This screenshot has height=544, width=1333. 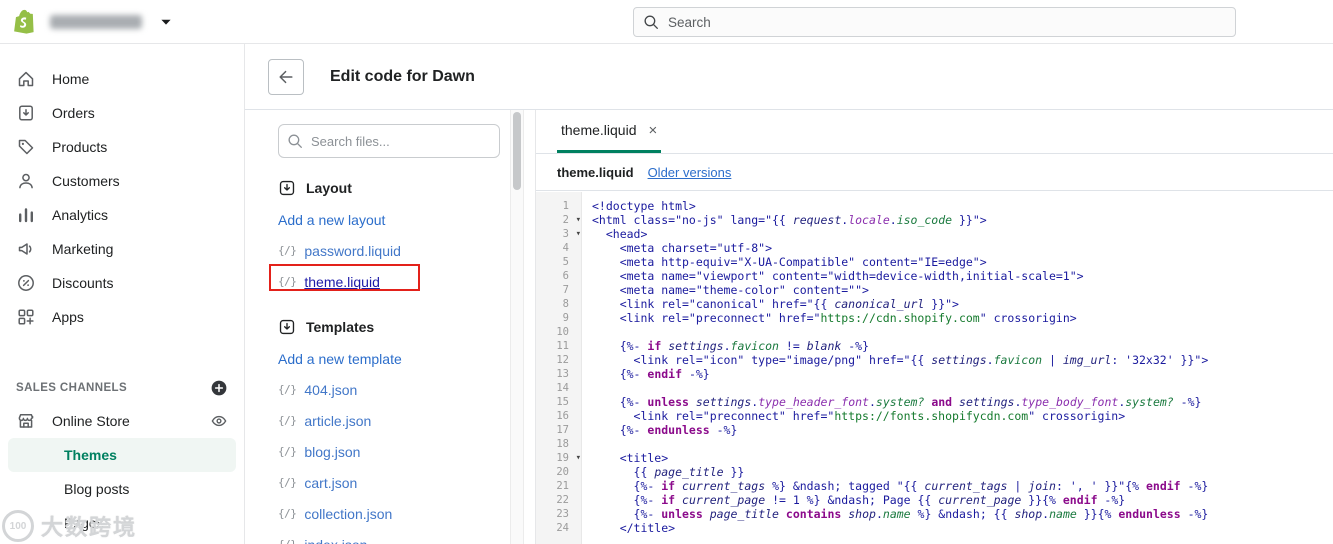 I want to click on line-number: 20, so click(x=562, y=472).